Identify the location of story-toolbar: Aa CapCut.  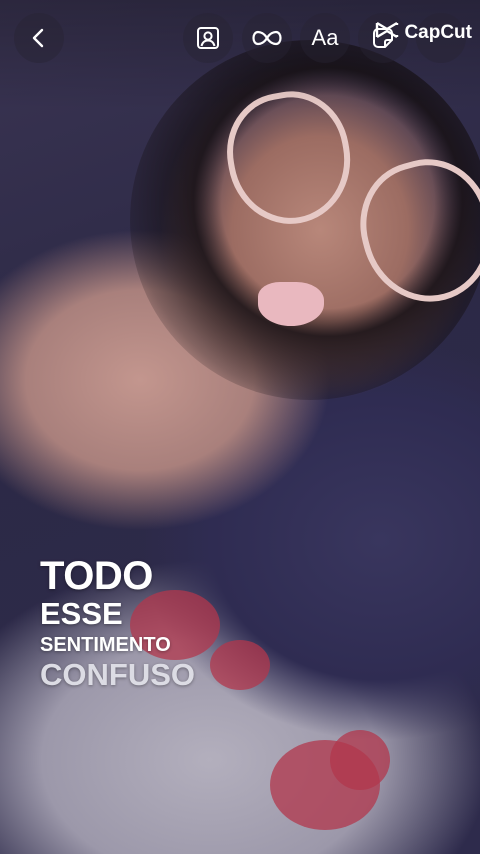
(240, 40).